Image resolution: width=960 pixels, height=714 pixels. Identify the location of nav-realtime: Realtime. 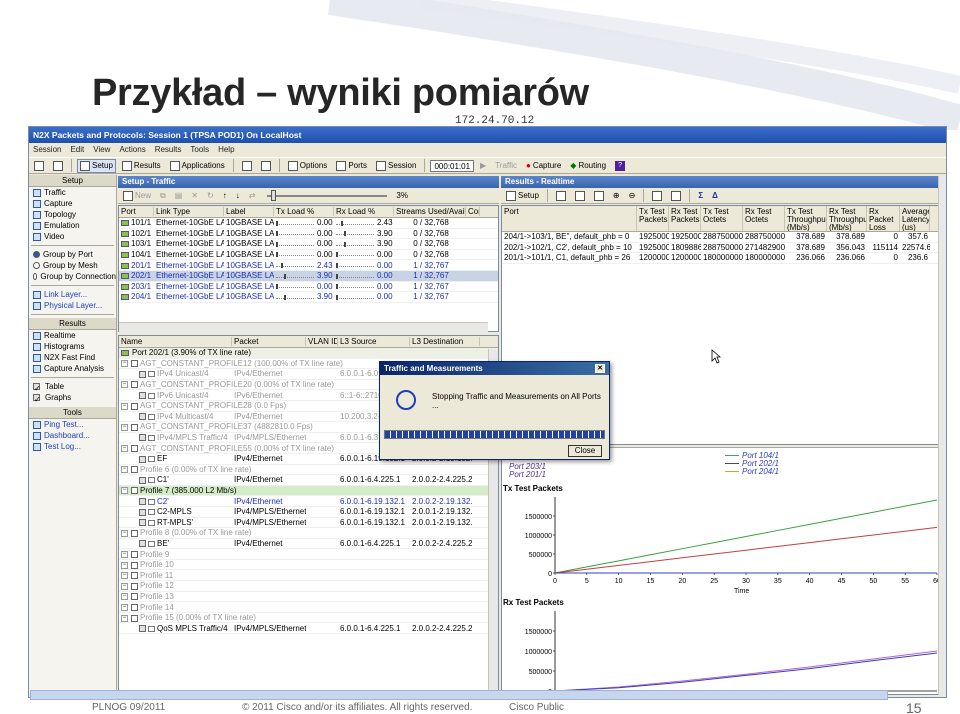
(72, 335).